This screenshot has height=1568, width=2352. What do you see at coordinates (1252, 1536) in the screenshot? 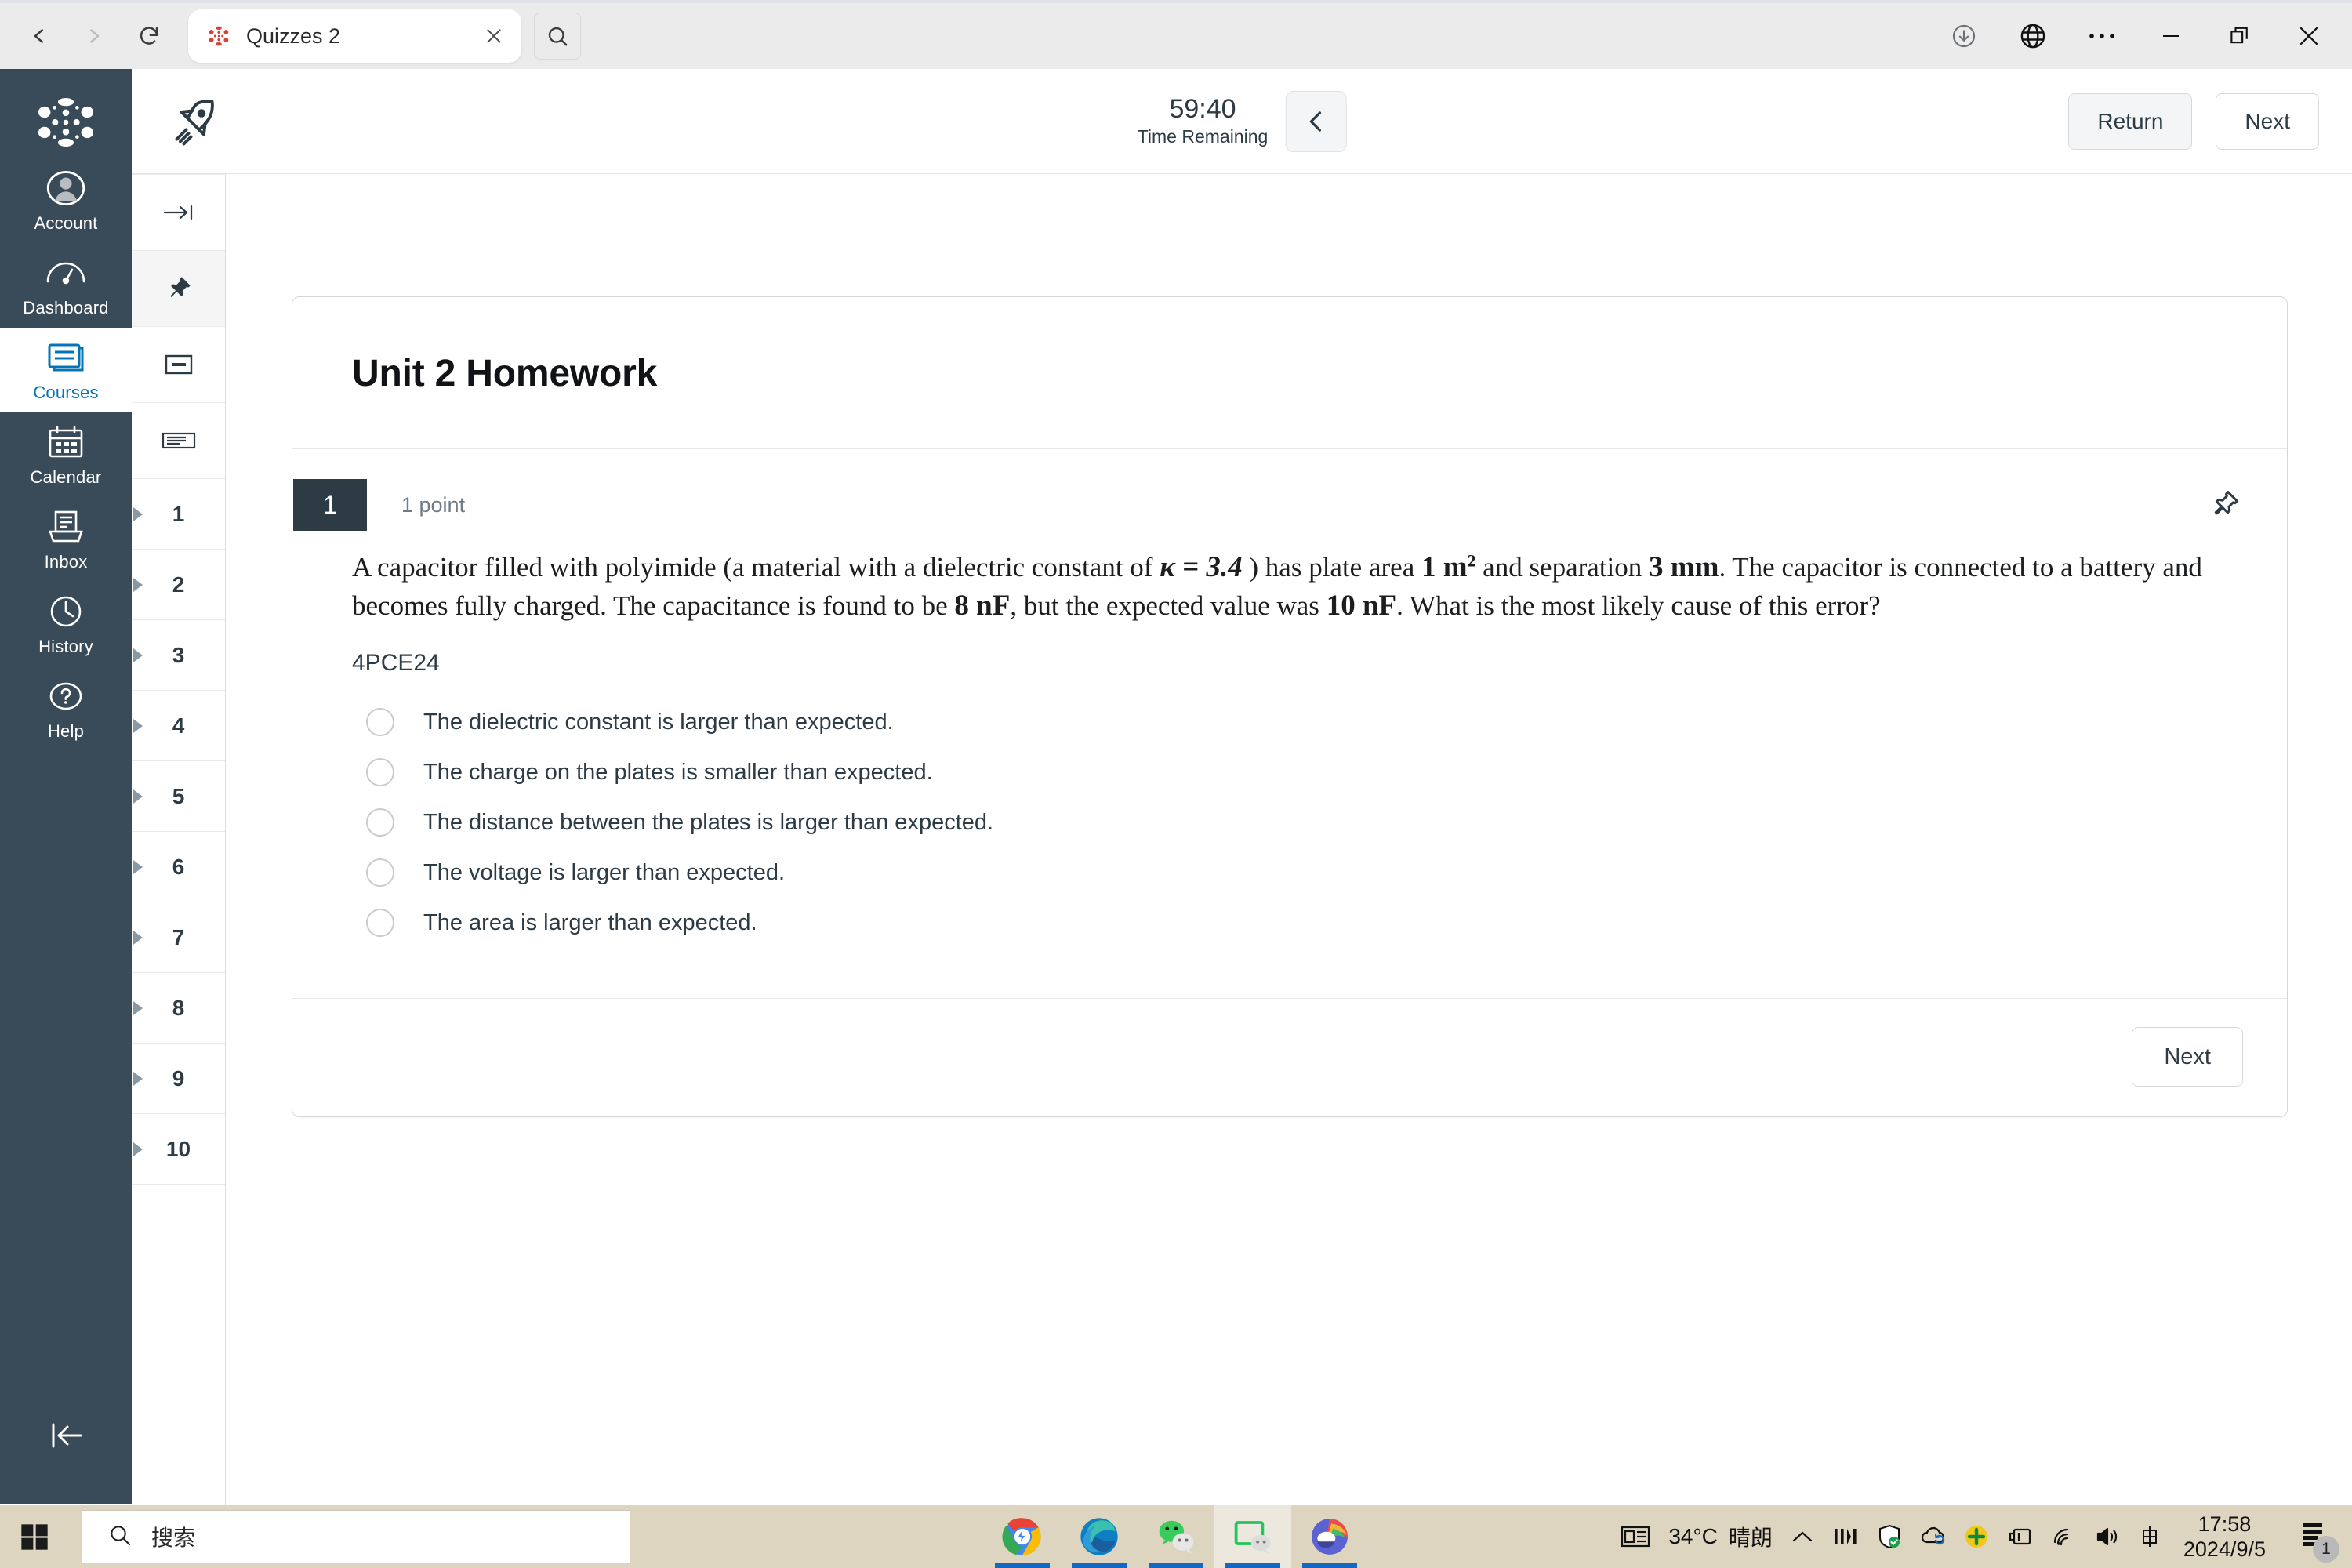
I see `wechat-devtools-taskbar-icon` at bounding box center [1252, 1536].